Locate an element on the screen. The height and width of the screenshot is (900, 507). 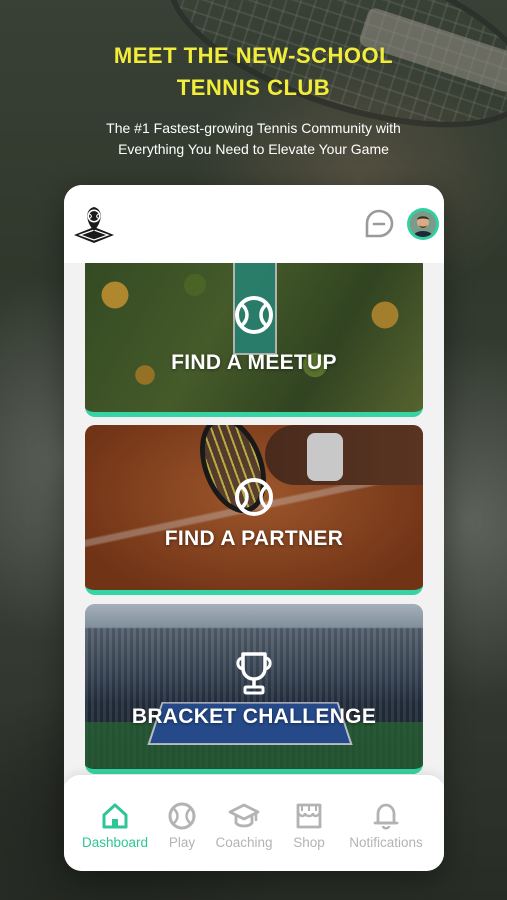
chat-bubble-icon is located at coordinates (379, 224).